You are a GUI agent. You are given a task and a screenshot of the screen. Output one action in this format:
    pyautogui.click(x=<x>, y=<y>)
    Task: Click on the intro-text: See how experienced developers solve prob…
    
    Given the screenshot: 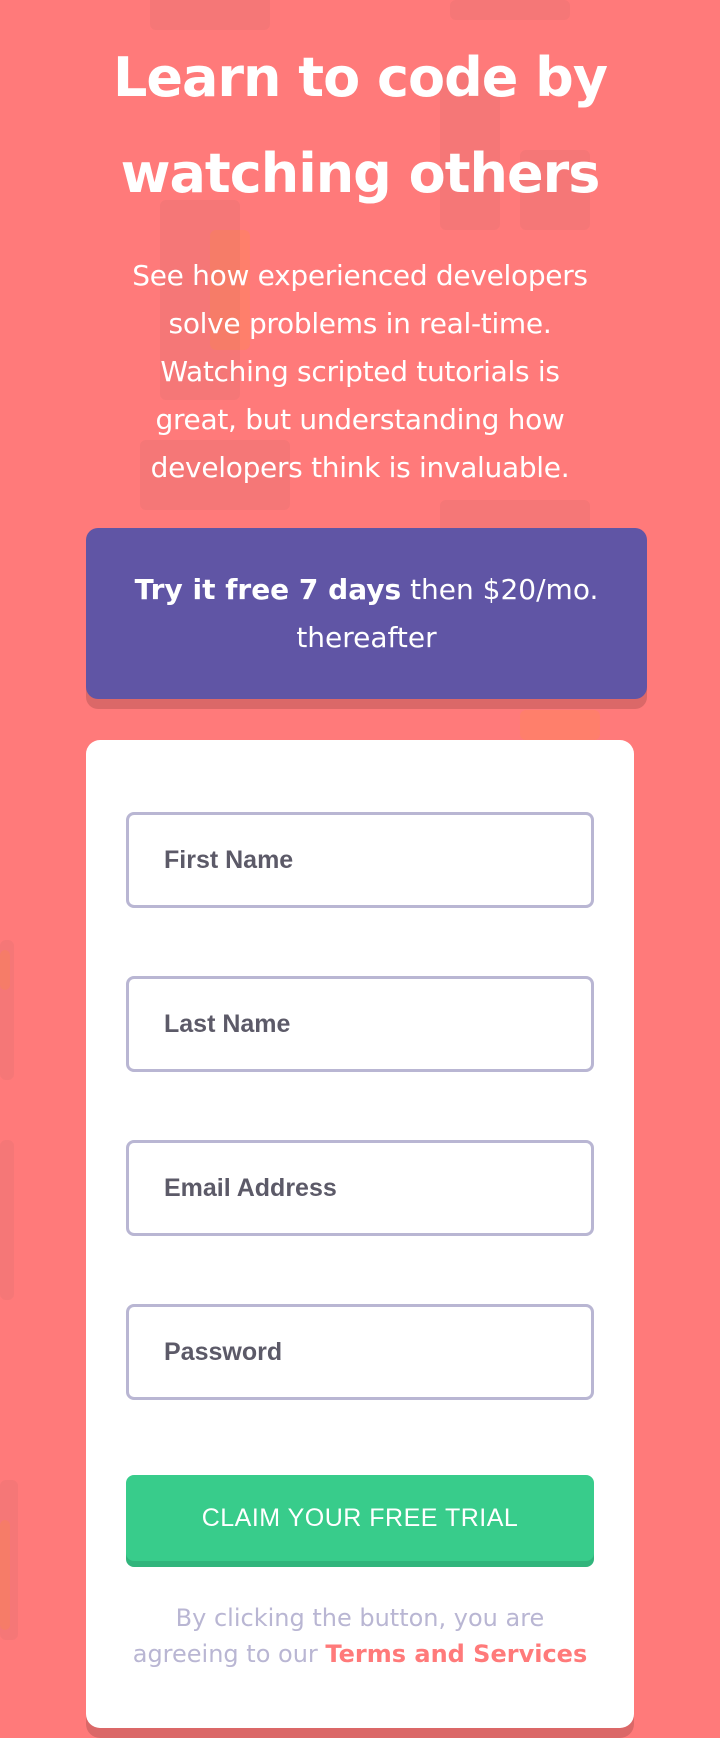 What is the action you would take?
    pyautogui.click(x=360, y=372)
    